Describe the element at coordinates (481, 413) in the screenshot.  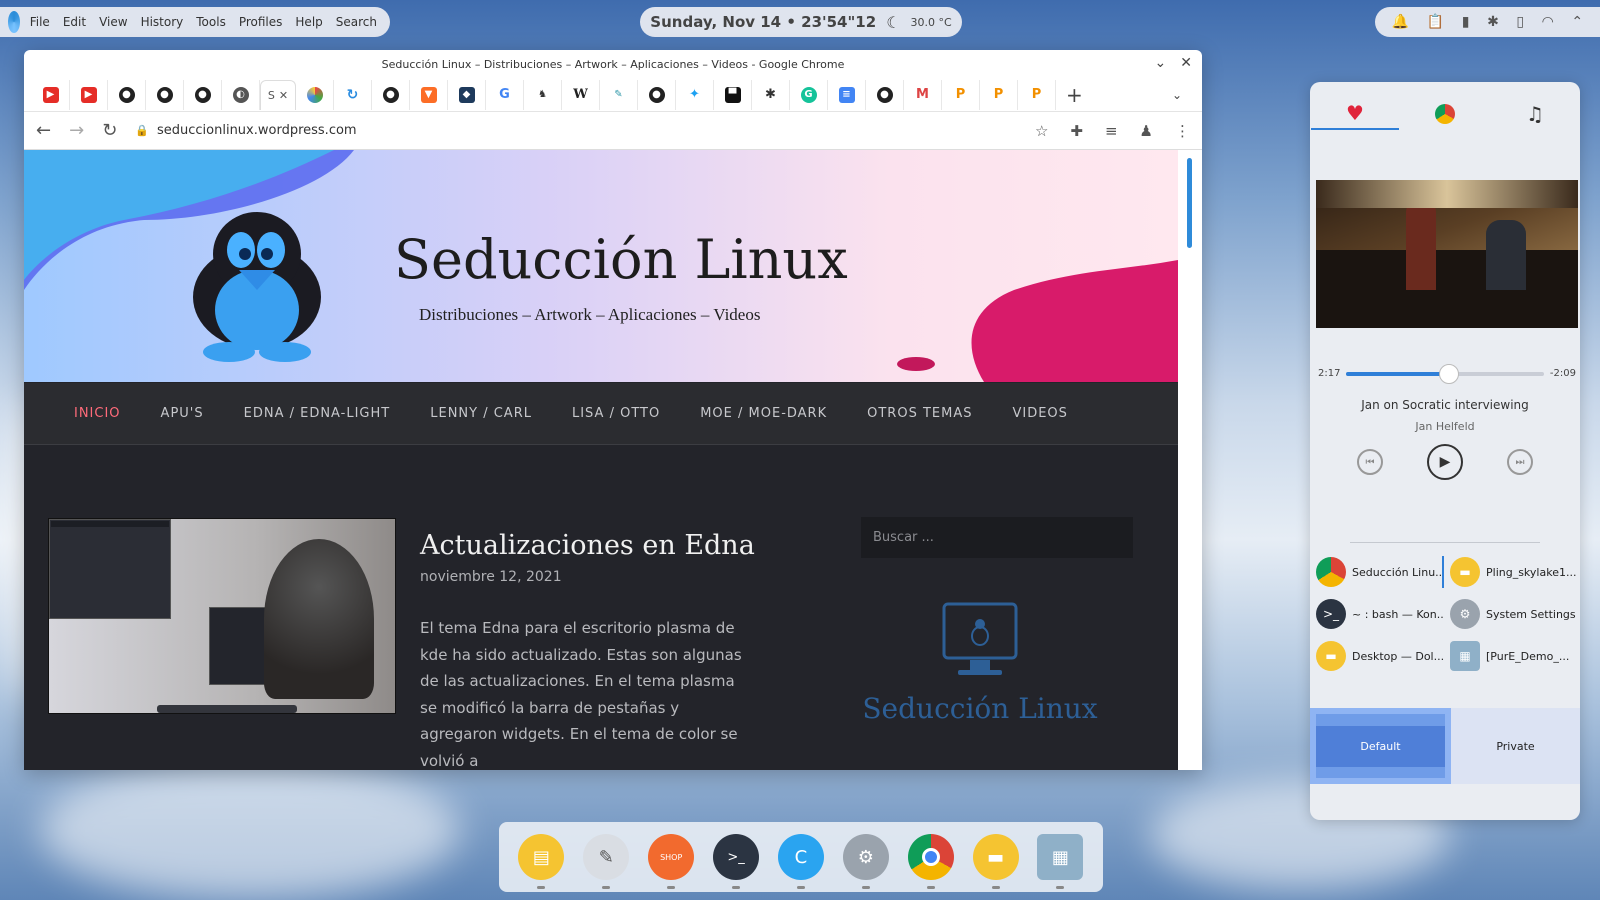
I see `nav-lenny-carl: LENNY / CARL` at that location.